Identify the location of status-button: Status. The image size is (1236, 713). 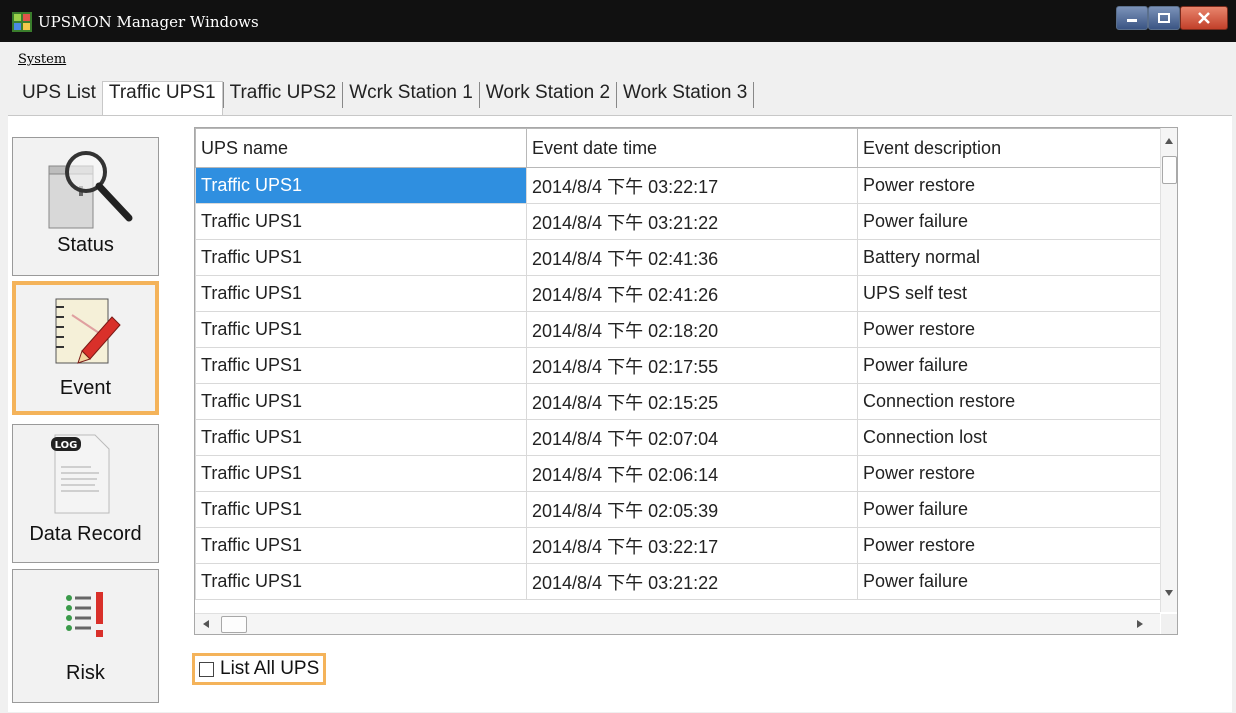
(85, 206).